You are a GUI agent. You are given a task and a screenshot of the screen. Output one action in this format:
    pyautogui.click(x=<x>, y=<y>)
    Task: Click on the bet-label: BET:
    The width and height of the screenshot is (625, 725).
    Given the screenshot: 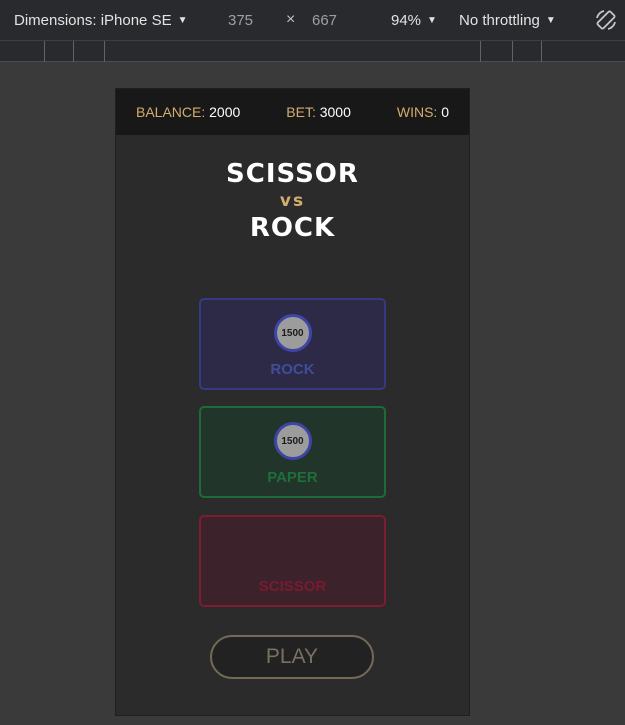 What is the action you would take?
    pyautogui.click(x=301, y=112)
    